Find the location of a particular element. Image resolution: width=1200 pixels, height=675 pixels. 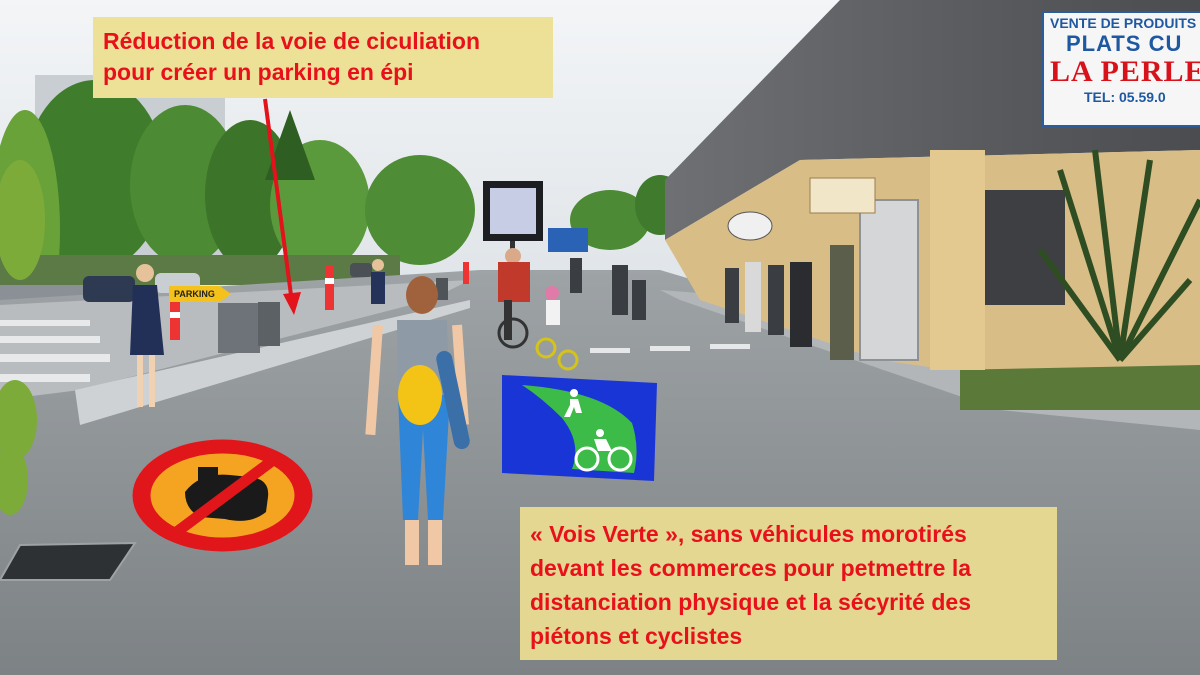

annotation-line: pour créer un parking en épi is located at coordinates (258, 72).